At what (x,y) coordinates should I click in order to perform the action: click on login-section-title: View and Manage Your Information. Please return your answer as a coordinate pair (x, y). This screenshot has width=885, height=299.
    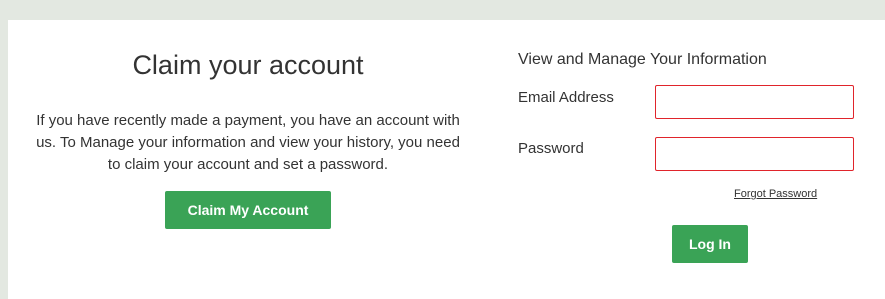
    Looking at the image, I should click on (642, 59).